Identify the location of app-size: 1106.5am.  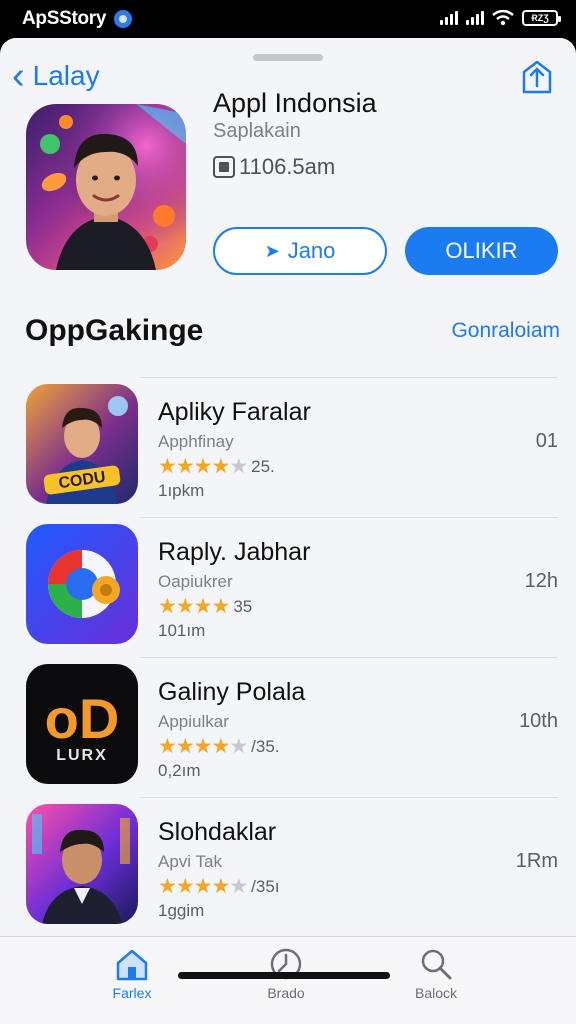
(274, 167).